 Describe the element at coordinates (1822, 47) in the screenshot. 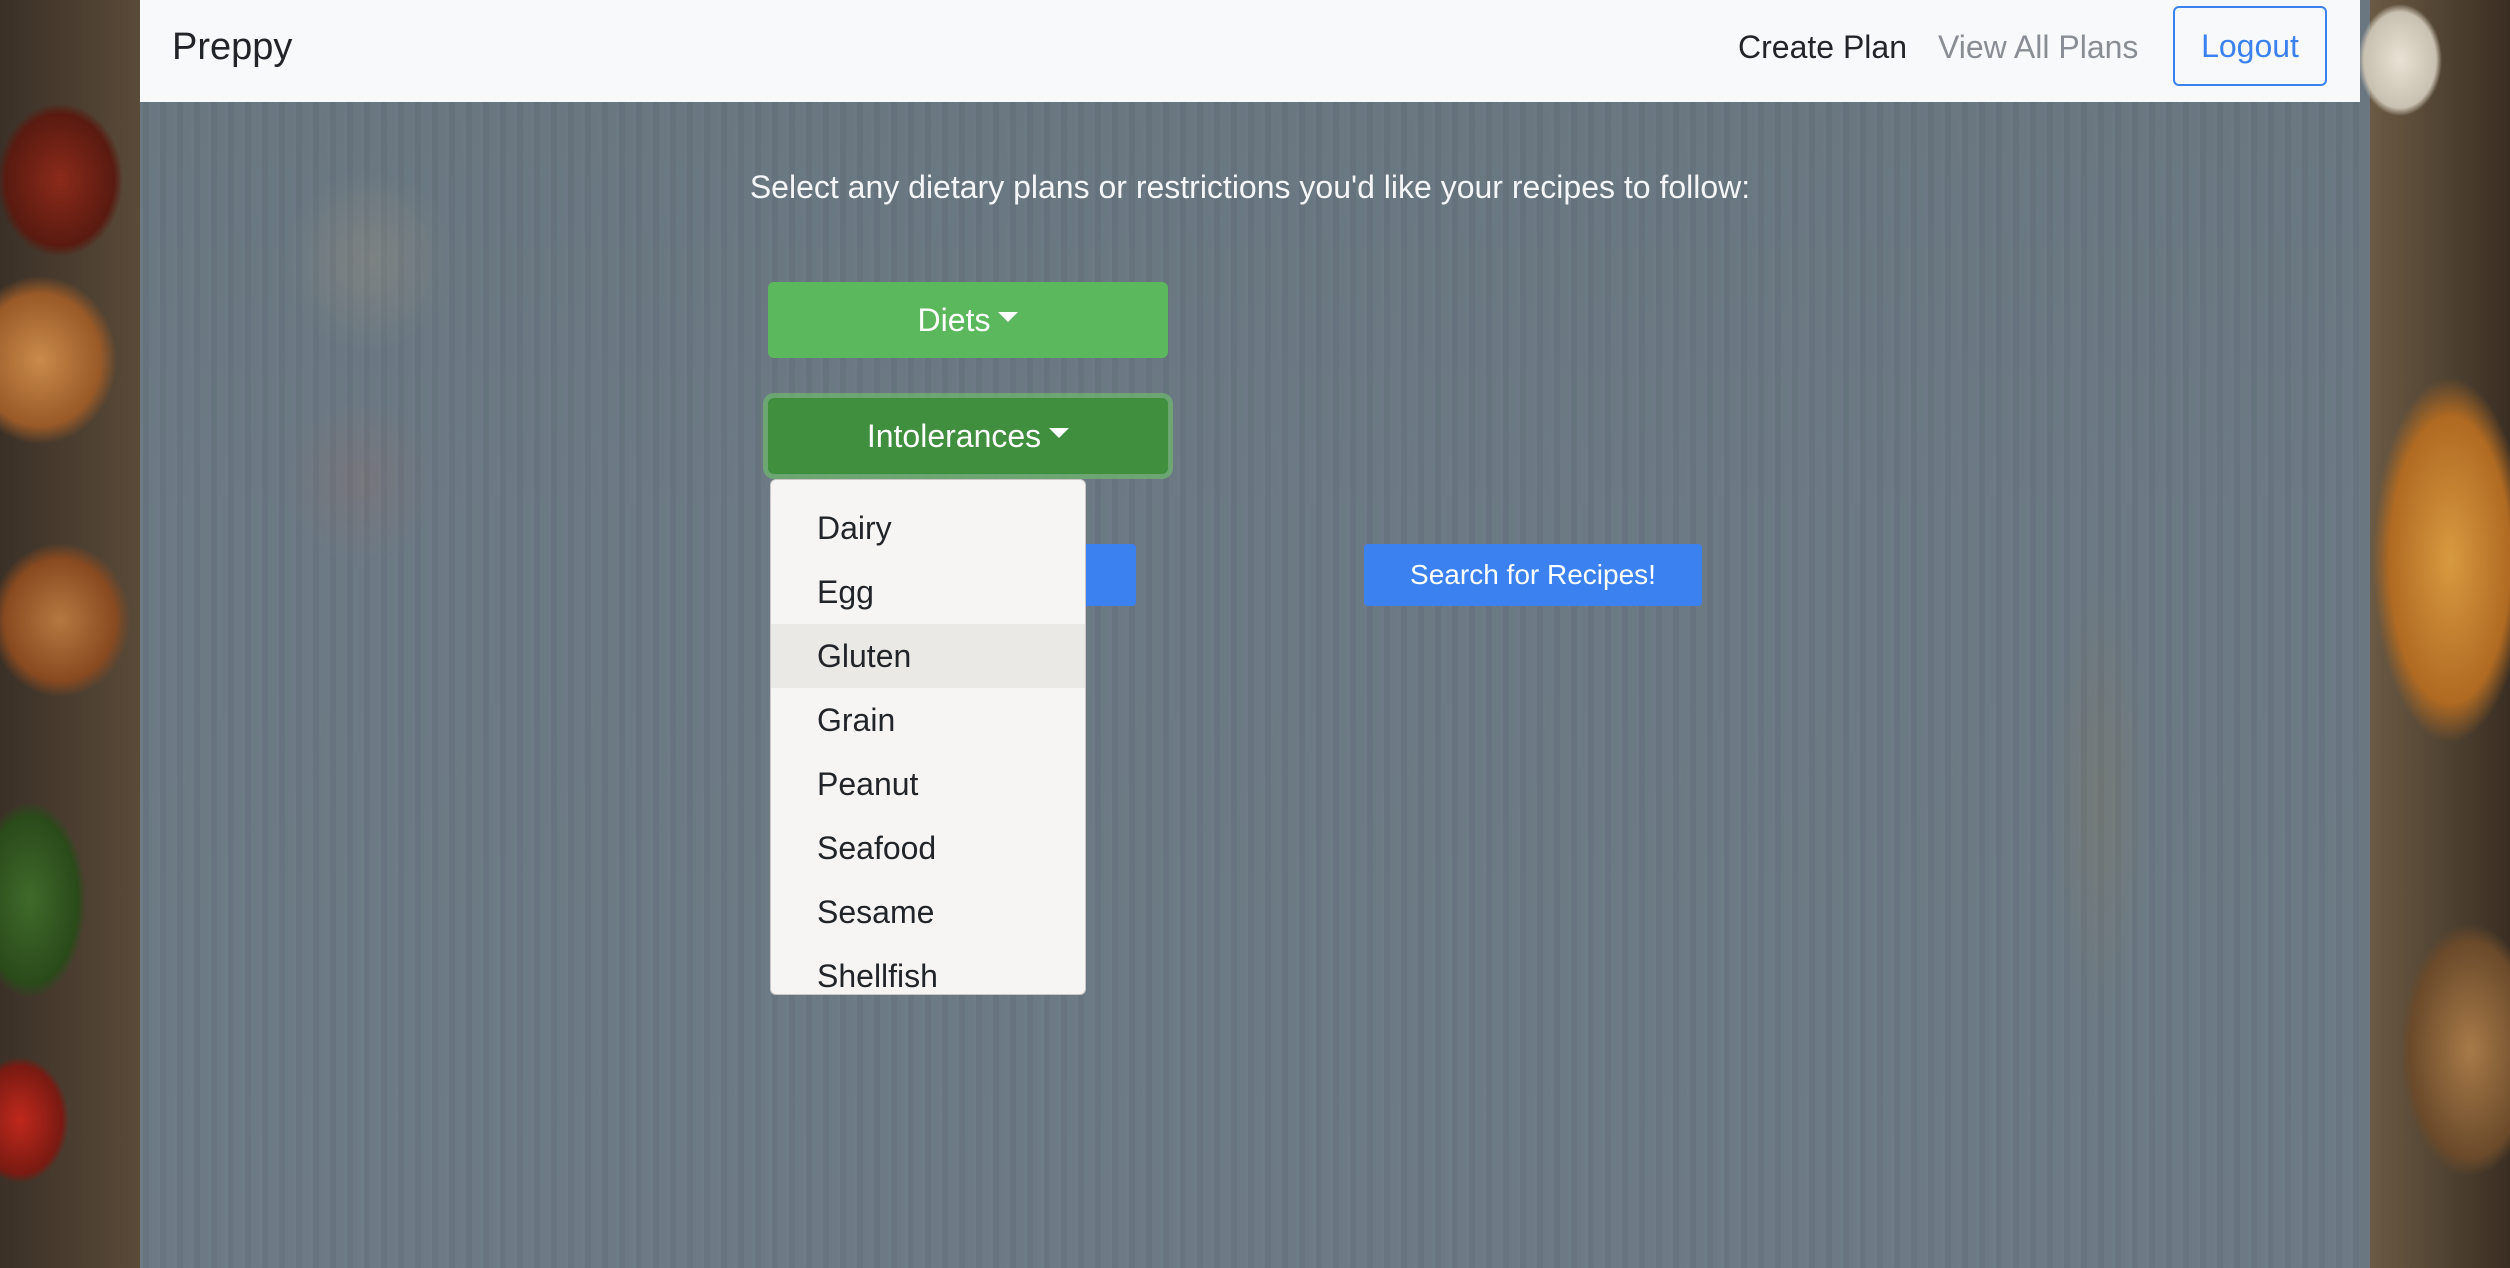

I see `nav-link-create-plan: Create Plan` at that location.